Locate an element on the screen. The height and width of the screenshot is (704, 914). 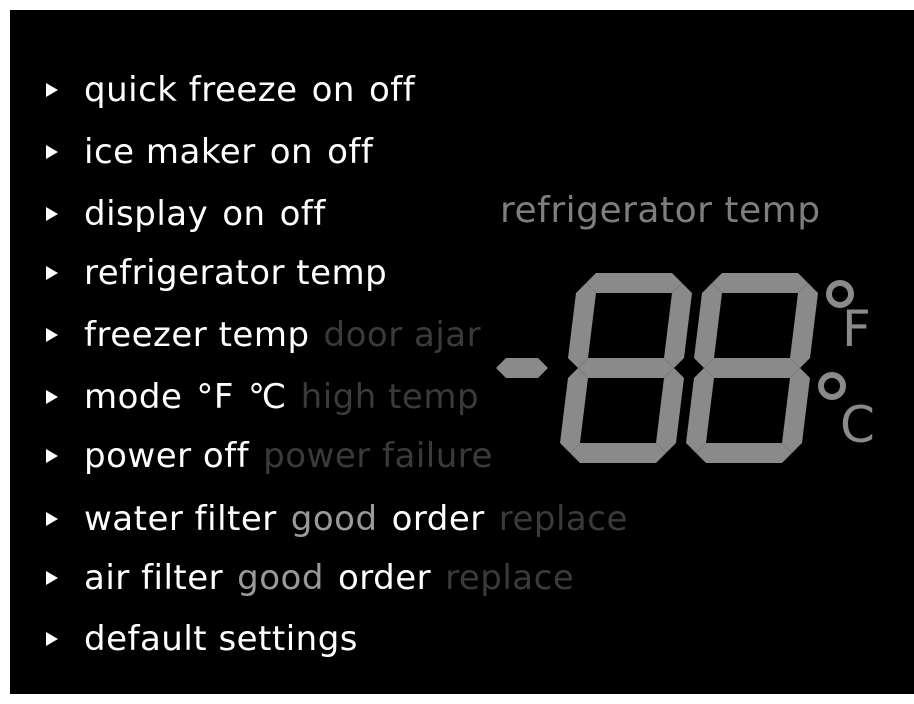
menu-item-refrigerator-temp: refrigerator temp is located at coordinates (213, 273).